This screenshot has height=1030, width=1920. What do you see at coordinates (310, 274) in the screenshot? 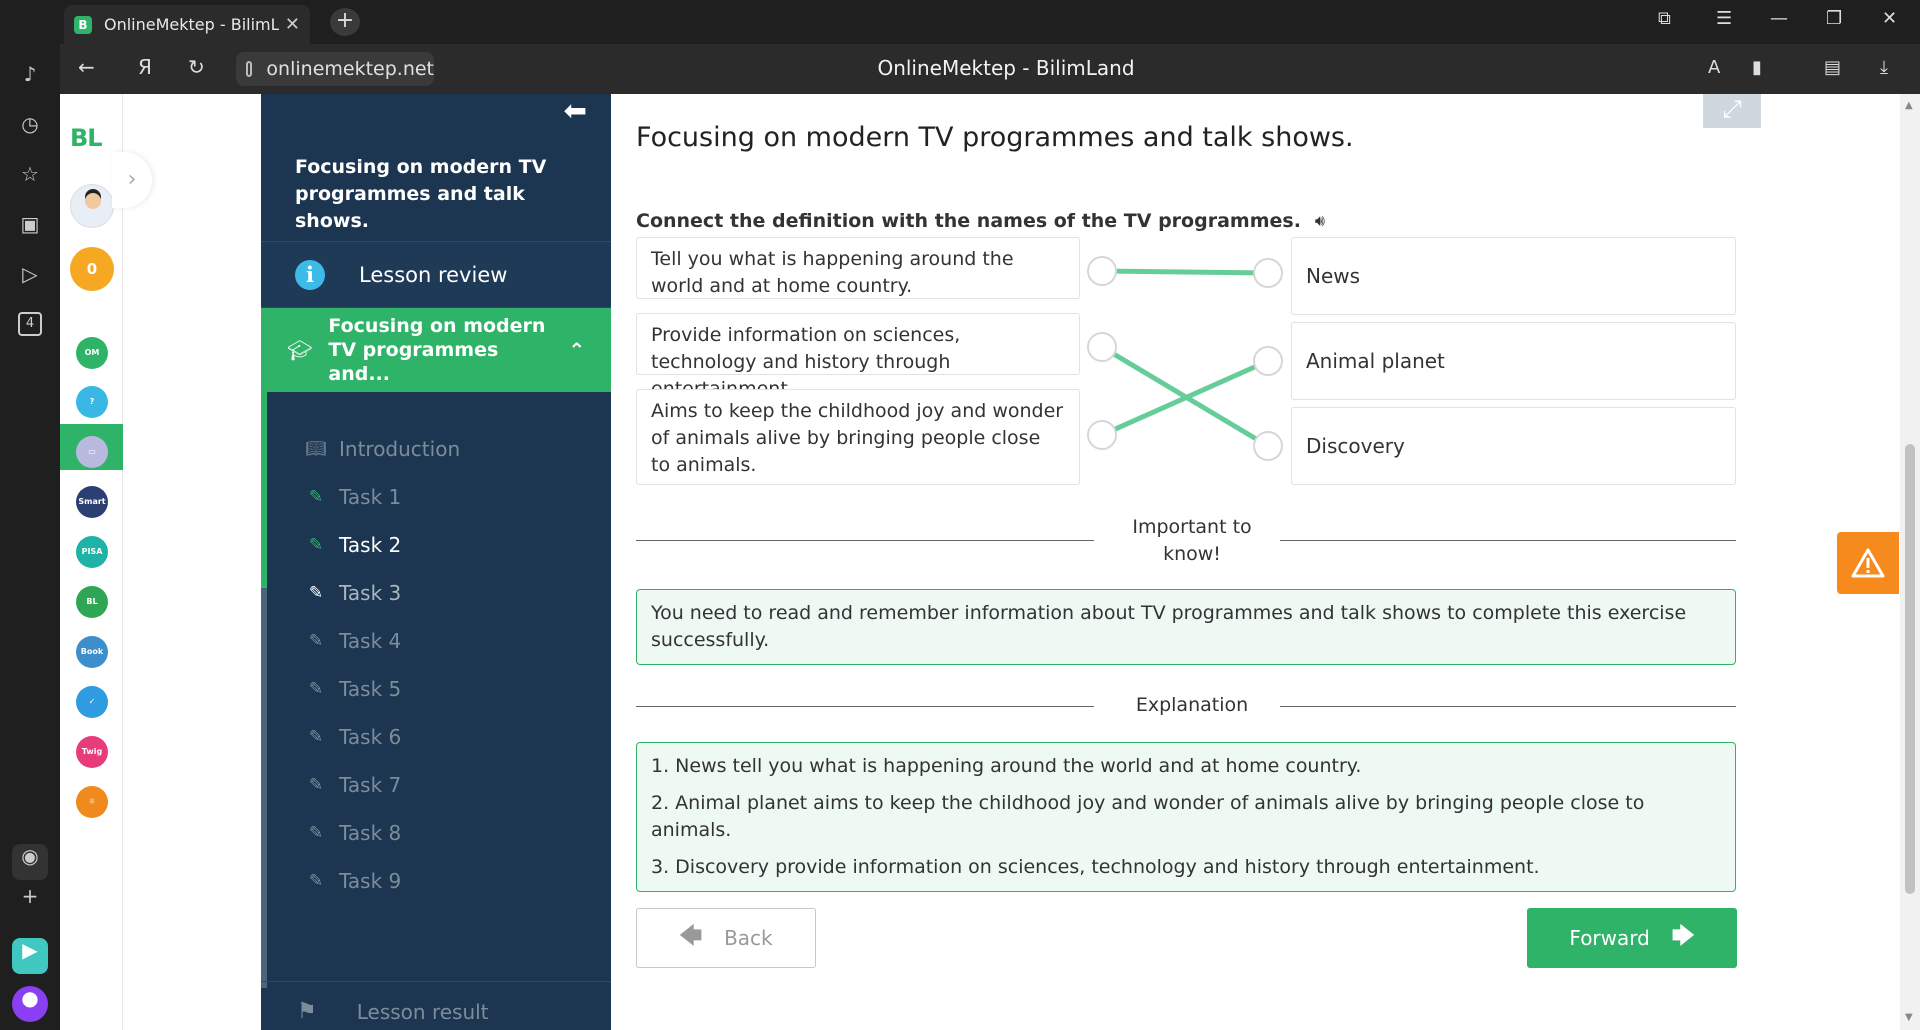
I see `info-icon: i` at bounding box center [310, 274].